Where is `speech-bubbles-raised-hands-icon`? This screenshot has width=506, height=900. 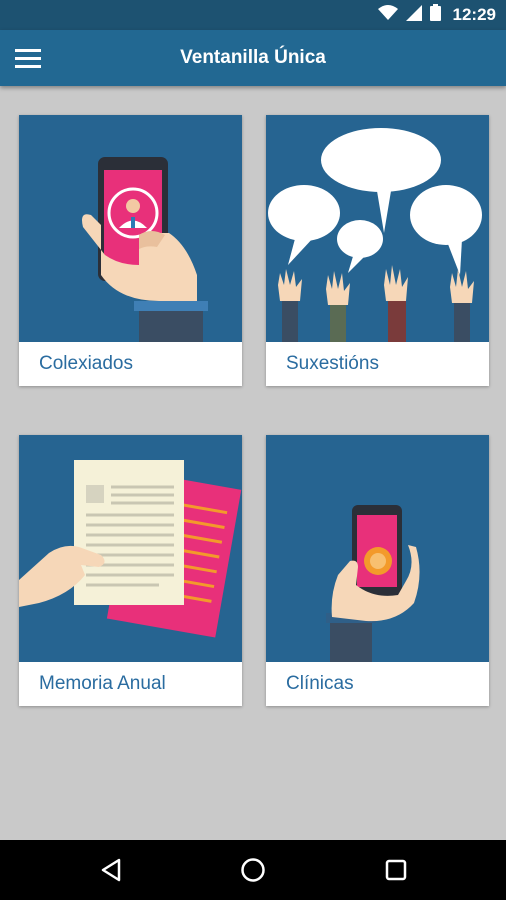
speech-bubbles-raised-hands-icon is located at coordinates (377, 228).